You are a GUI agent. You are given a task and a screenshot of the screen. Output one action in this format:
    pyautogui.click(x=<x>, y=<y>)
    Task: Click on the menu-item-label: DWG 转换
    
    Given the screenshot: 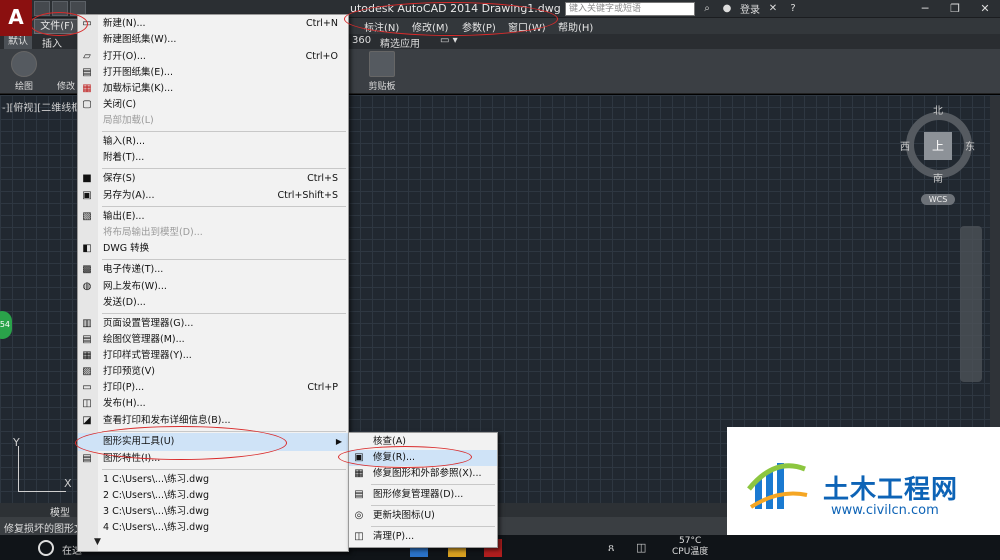 What is the action you would take?
    pyautogui.click(x=126, y=248)
    